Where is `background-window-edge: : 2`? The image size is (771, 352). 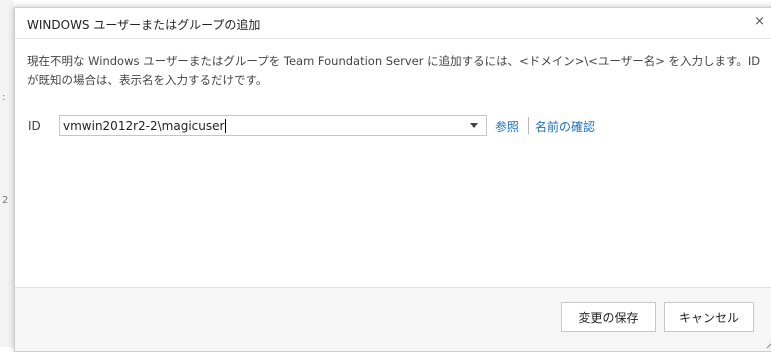 background-window-edge: : 2 is located at coordinates (7, 173).